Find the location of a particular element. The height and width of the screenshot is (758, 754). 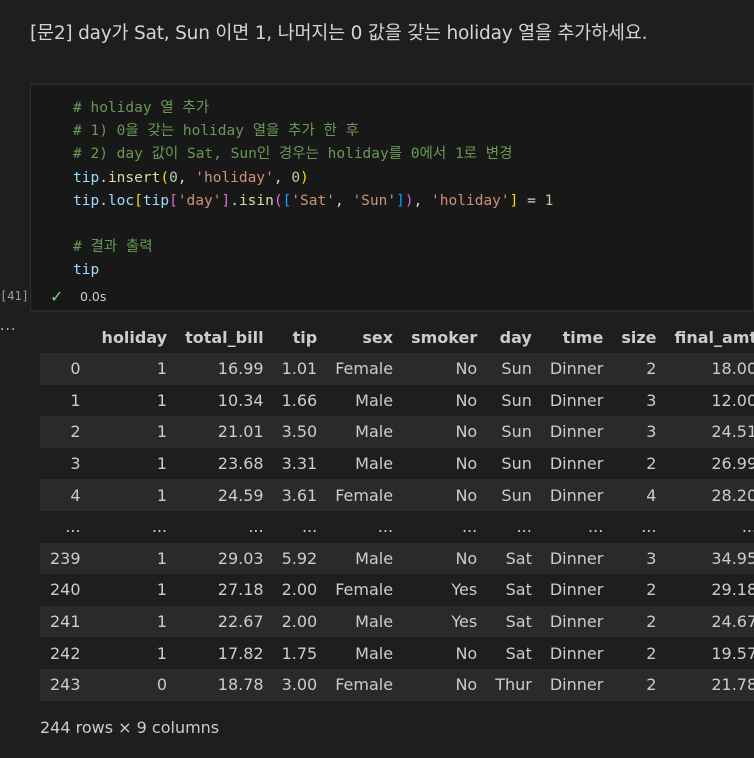

column-header: sex is located at coordinates (378, 337).